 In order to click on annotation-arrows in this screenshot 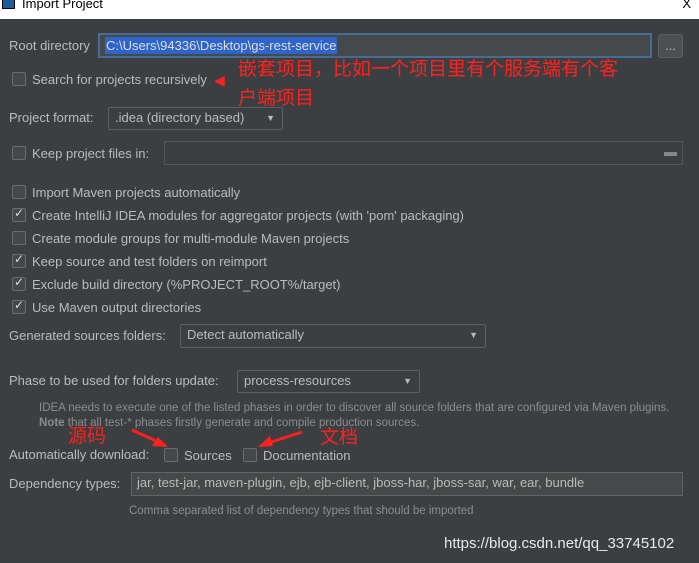, I will do `click(217, 437)`.